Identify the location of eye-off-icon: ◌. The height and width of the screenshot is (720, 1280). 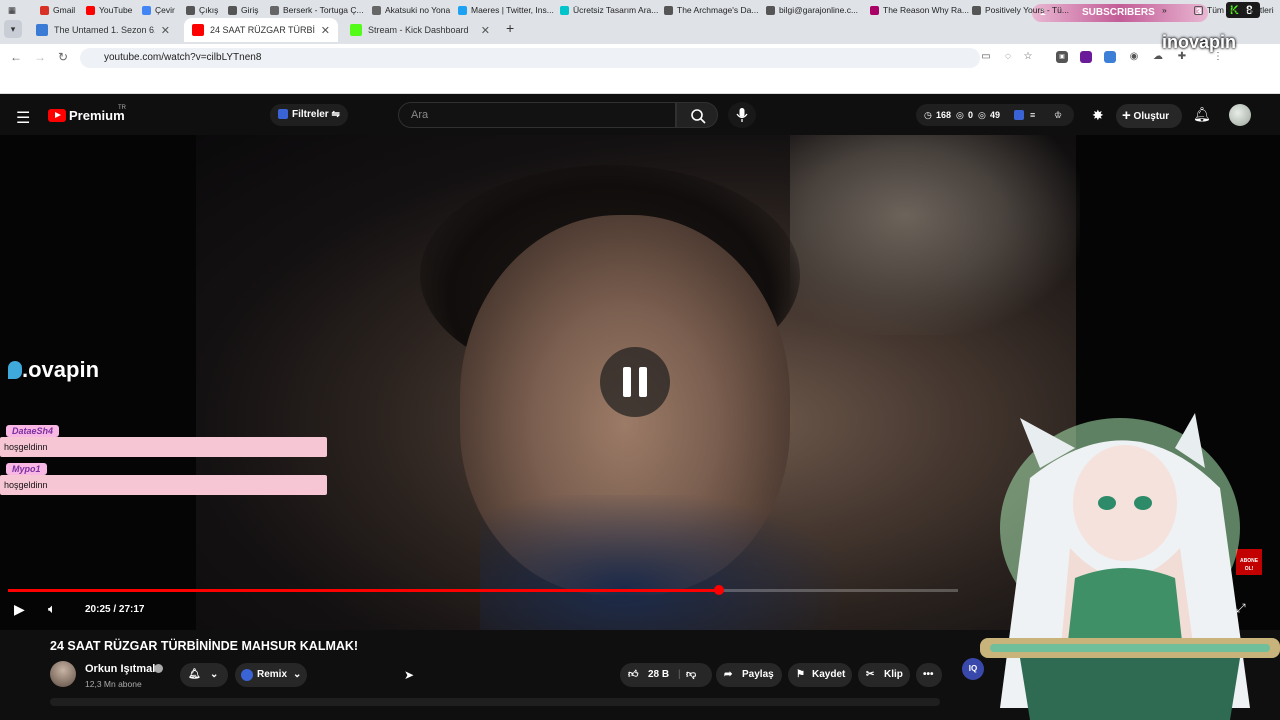
(1008, 57).